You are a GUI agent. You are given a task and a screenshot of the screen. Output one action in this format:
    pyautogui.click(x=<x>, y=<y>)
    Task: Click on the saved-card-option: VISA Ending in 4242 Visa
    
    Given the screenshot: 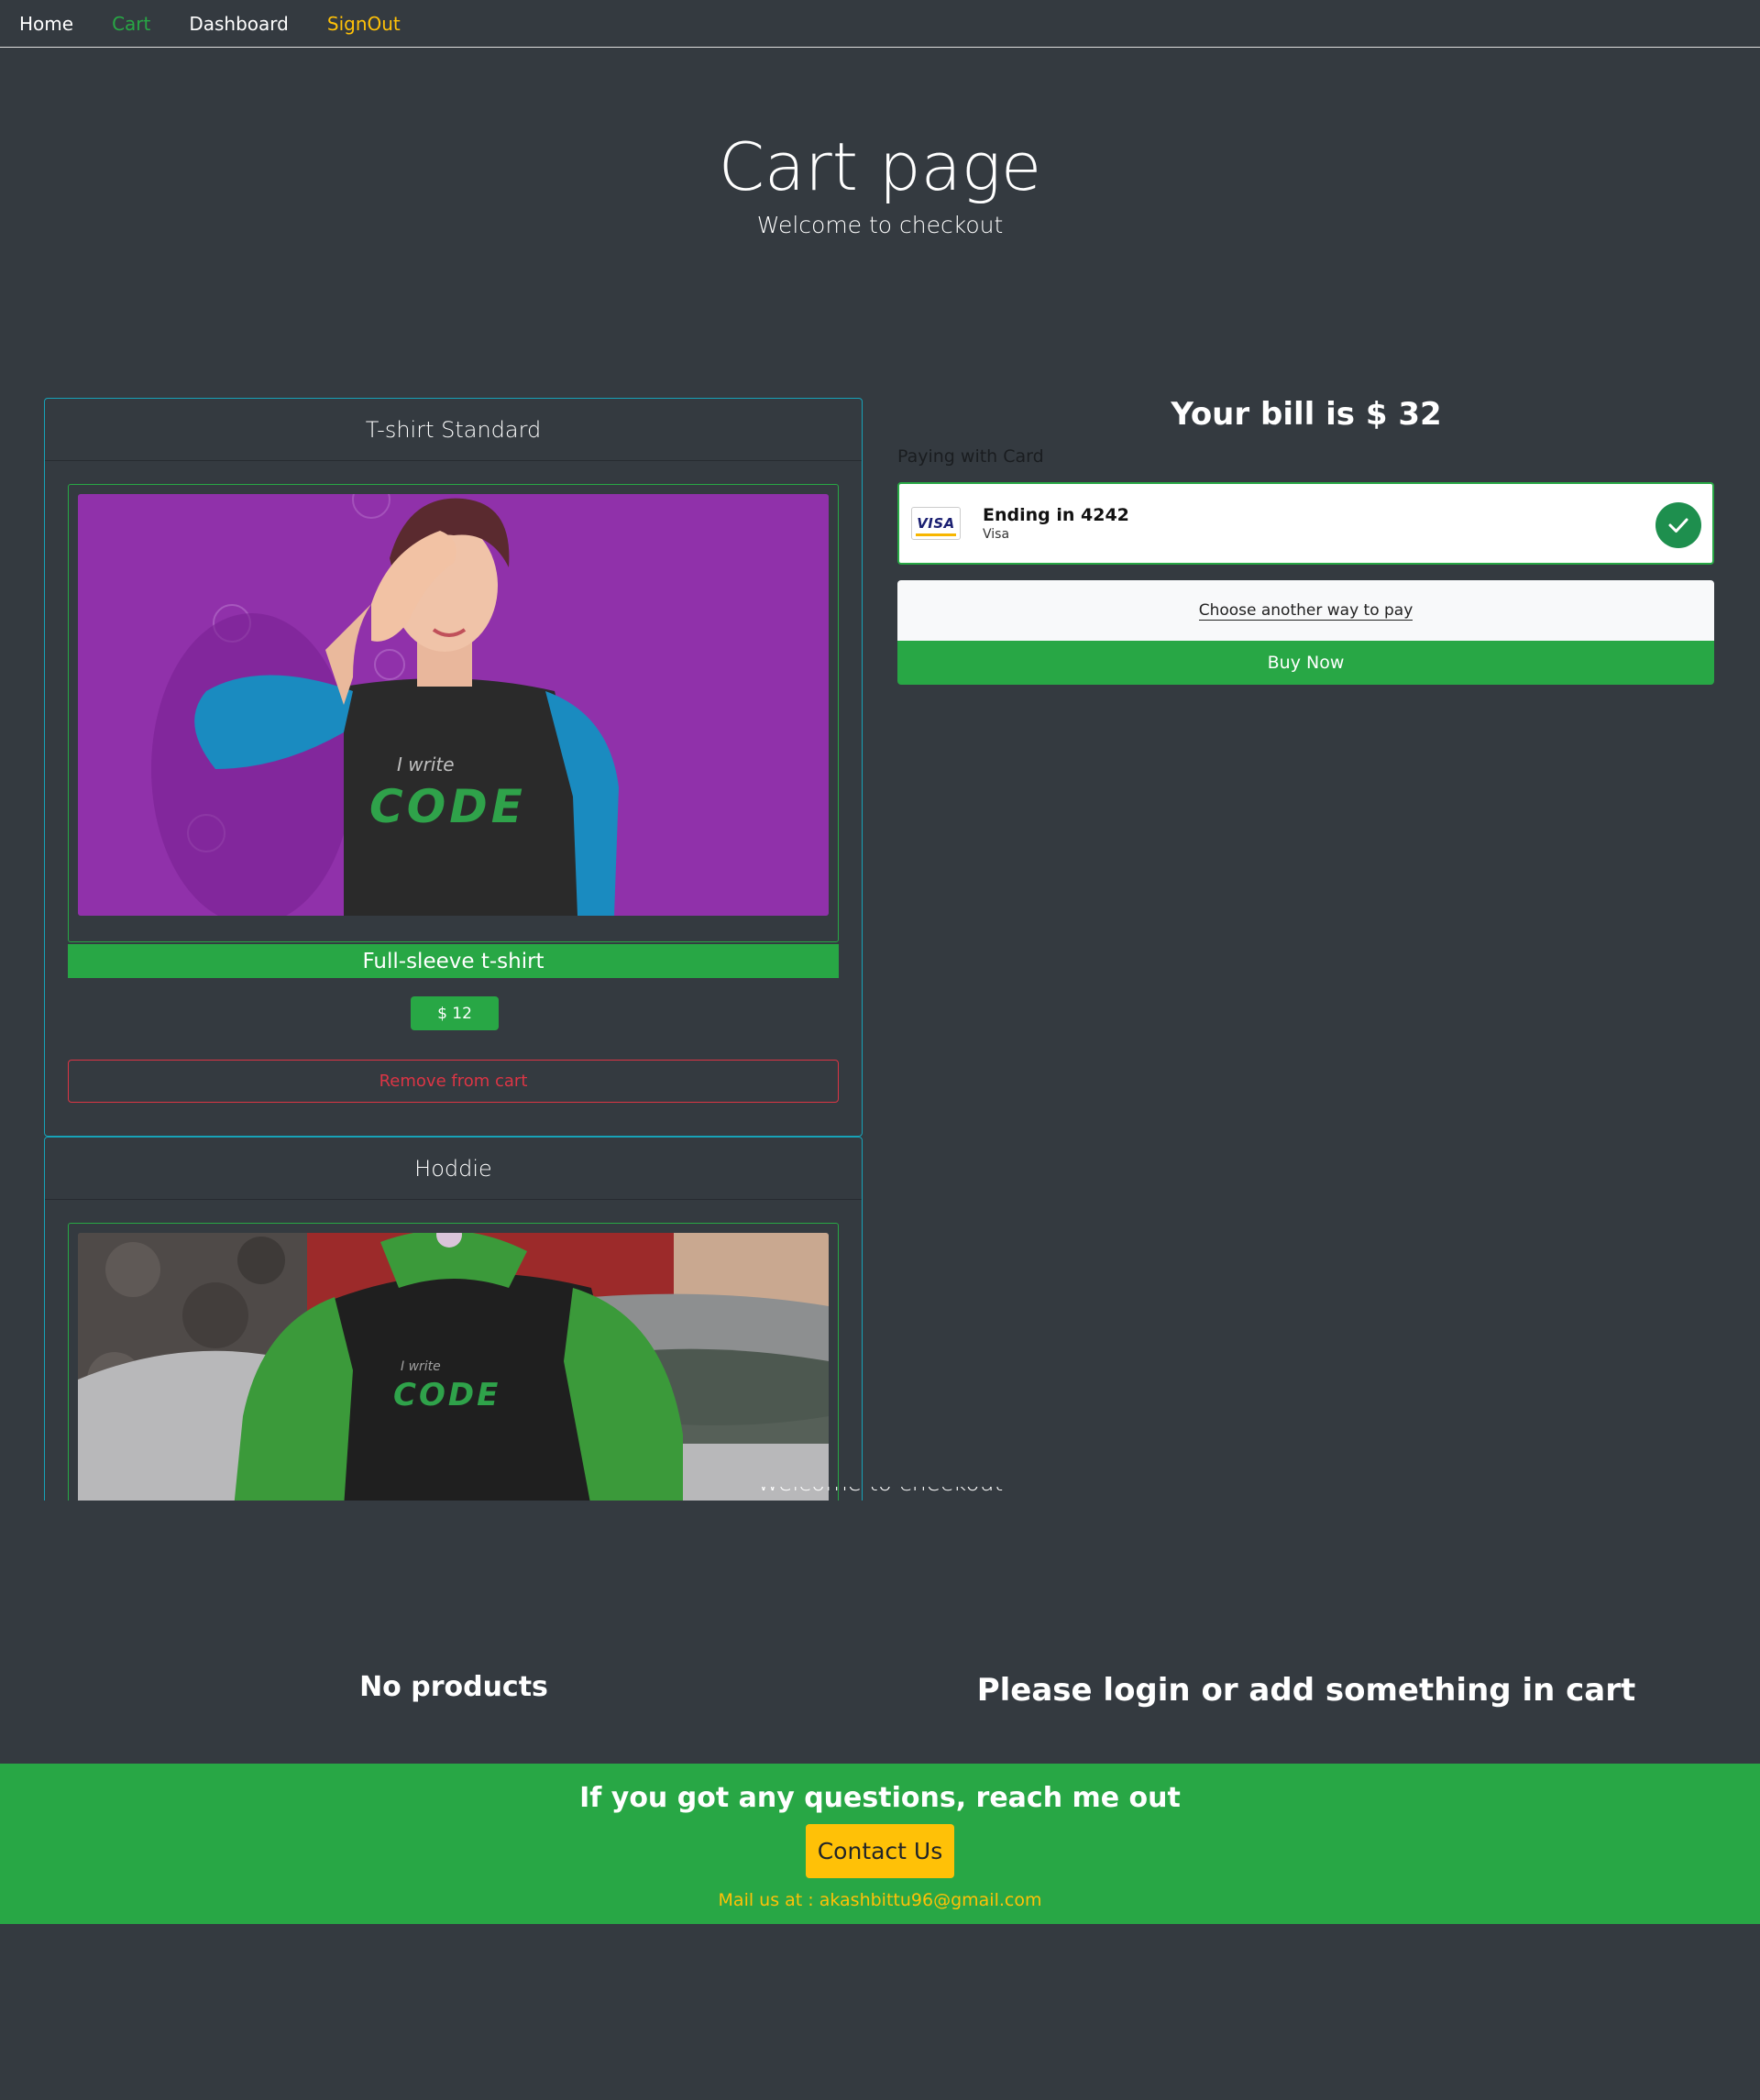 What is the action you would take?
    pyautogui.click(x=1305, y=523)
    